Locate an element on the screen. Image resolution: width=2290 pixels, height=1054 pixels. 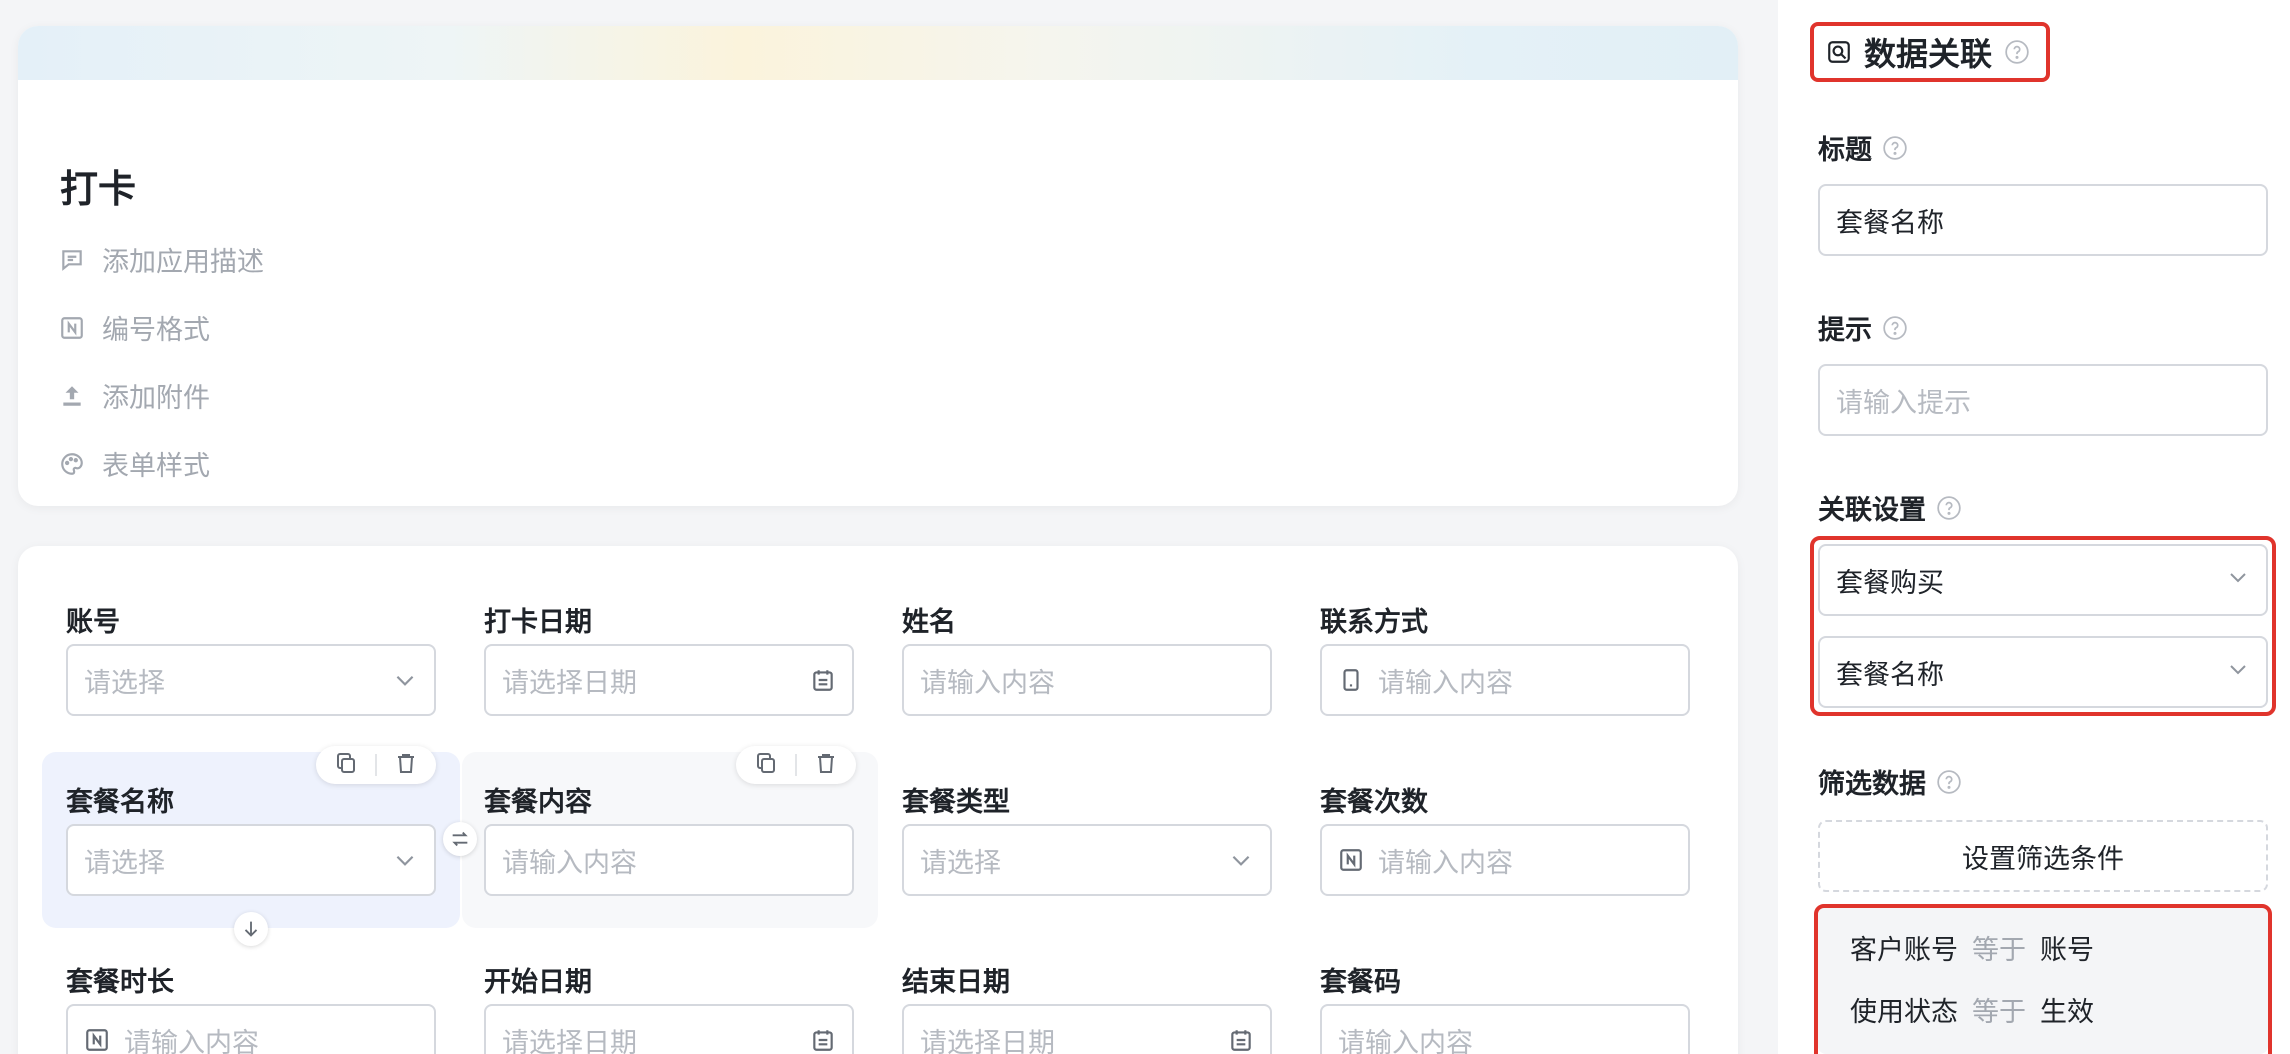
add-attachment-link: 添加附件 is located at coordinates (134, 395).